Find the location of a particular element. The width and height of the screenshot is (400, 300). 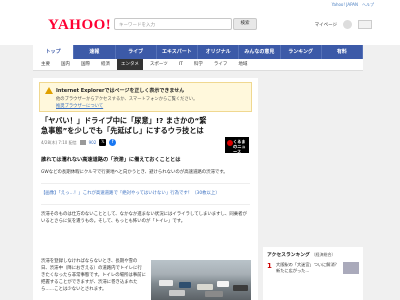

ranking-title-text: アクセスランキング is located at coordinates (288, 255).